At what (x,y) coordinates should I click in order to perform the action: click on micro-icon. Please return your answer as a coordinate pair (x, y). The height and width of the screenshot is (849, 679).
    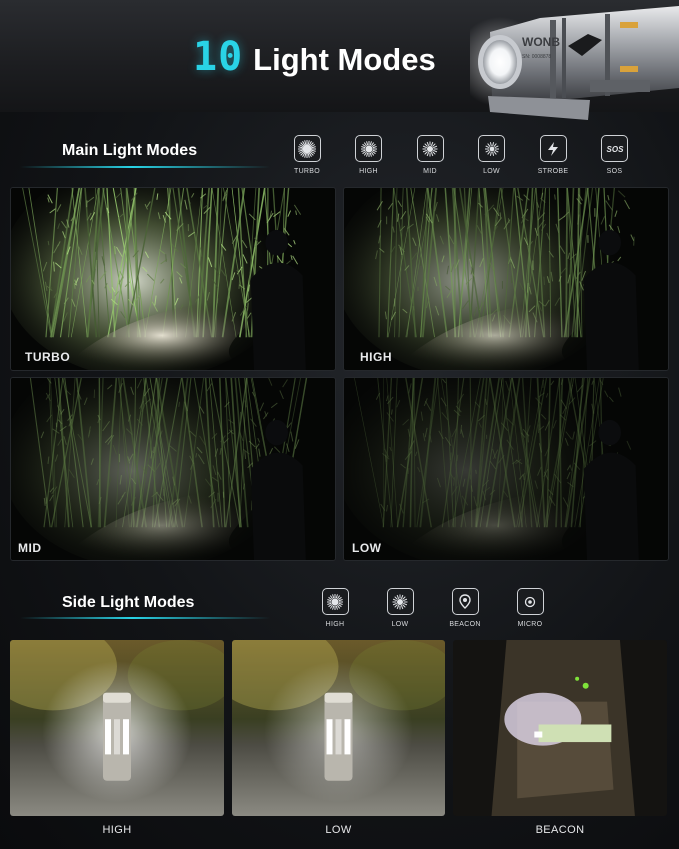
    Looking at the image, I should click on (530, 601).